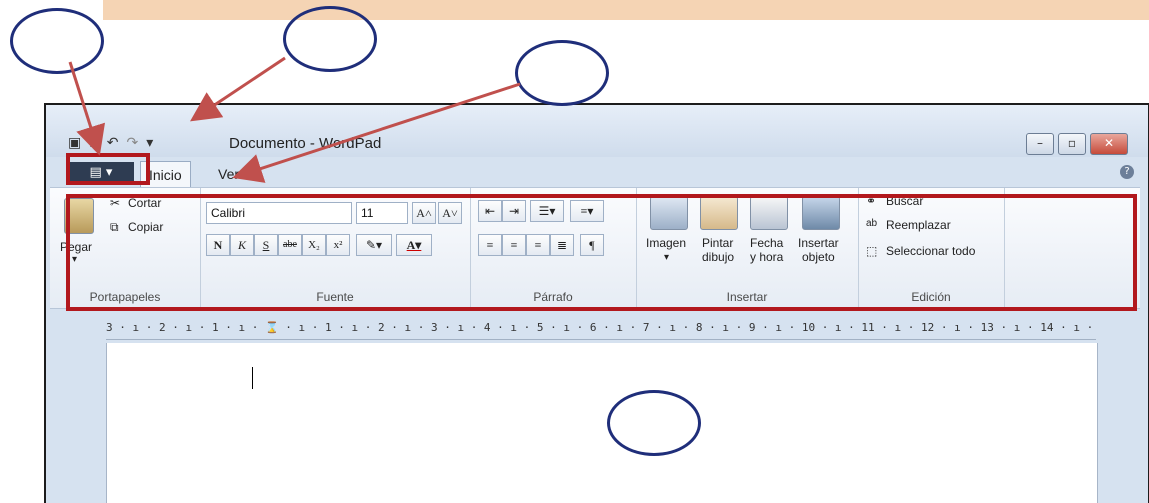  Describe the element at coordinates (597, 172) in the screenshot. I see `ribbon-tab-row: ▤ ▾ Inicio Ver ?` at that location.